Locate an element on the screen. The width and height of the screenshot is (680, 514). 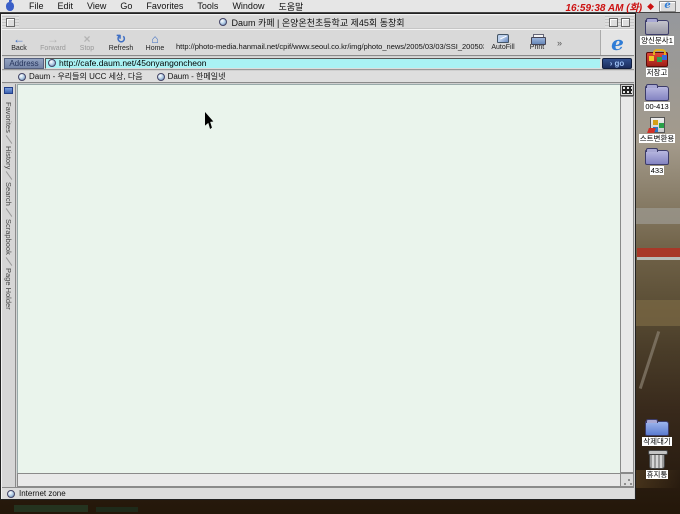
vertical-scrollbar is located at coordinates (627, 284).